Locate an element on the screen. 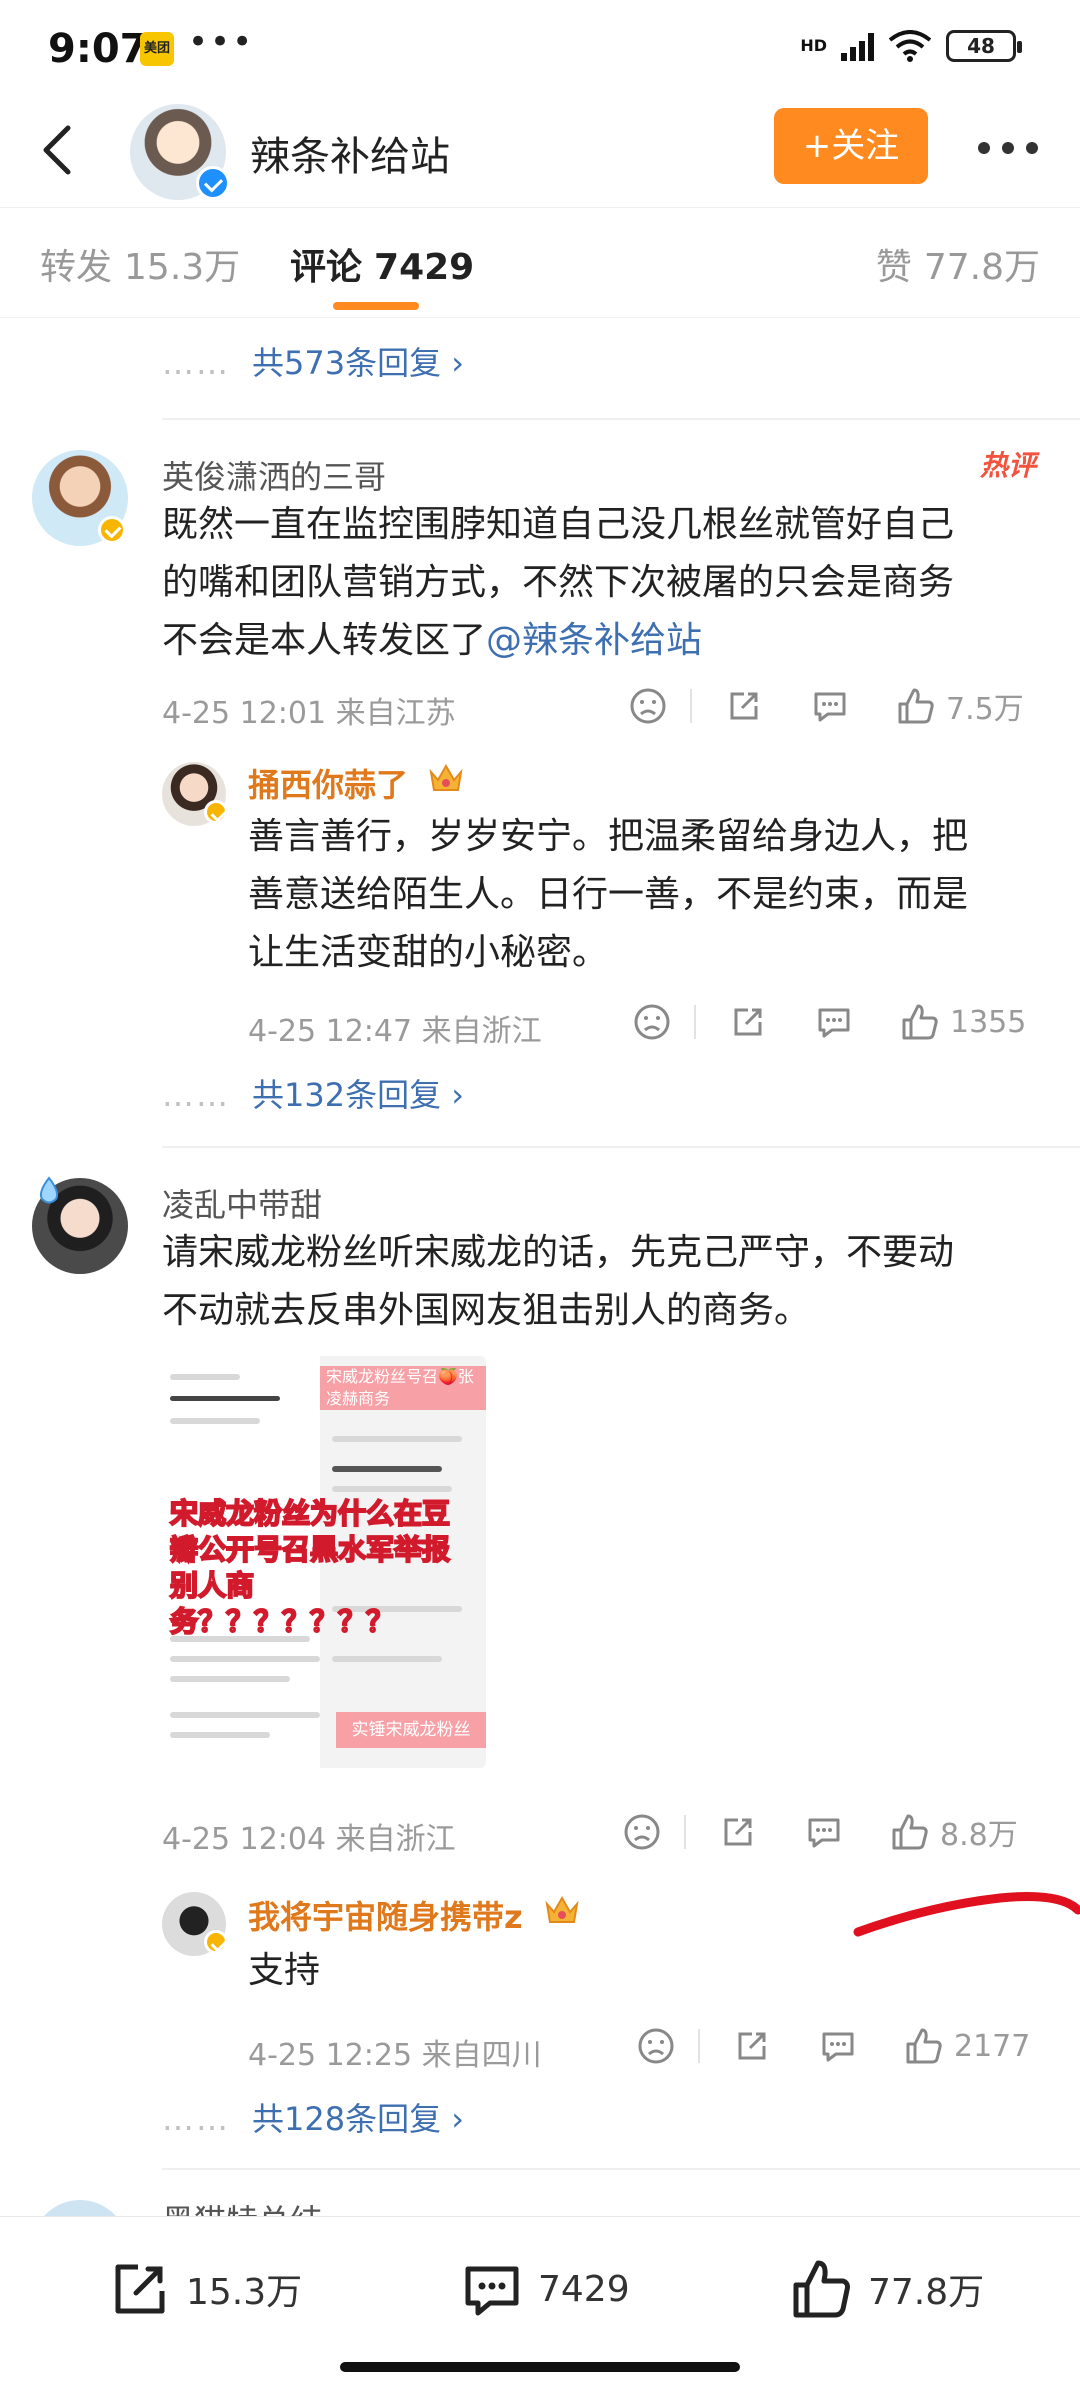  tab-repost: 转发 15.3万 is located at coordinates (140, 264).